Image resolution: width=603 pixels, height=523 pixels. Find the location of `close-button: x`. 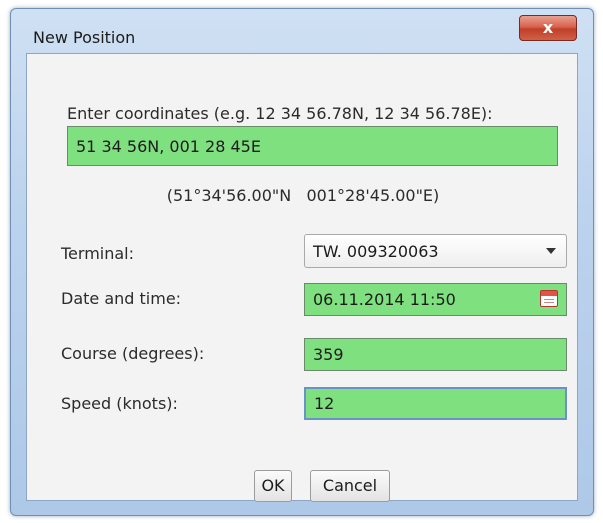

close-button: x is located at coordinates (548, 28).